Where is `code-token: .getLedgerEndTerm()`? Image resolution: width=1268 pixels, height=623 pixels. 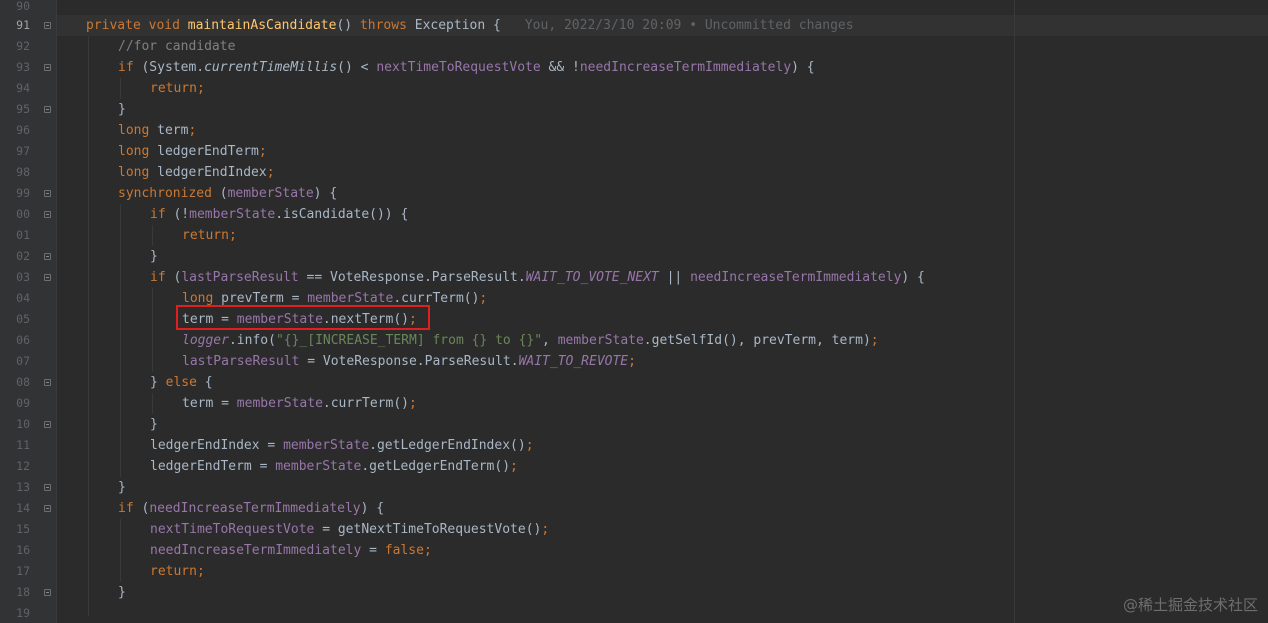
code-token: .getLedgerEndTerm() is located at coordinates (436, 466).